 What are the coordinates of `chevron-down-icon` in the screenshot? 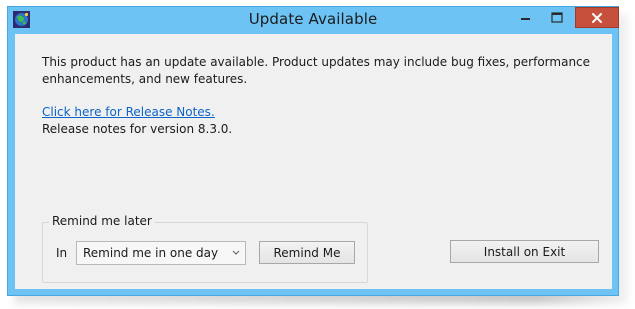 It's located at (236, 253).